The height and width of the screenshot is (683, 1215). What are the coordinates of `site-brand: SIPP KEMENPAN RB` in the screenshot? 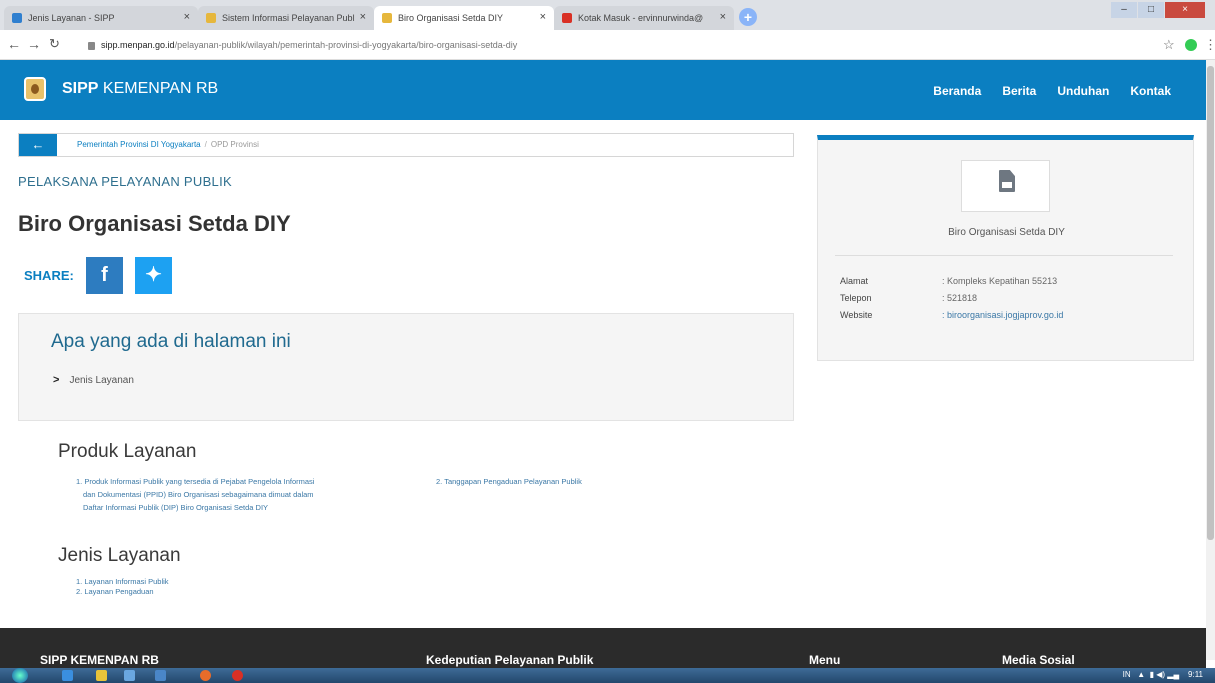 It's located at (140, 89).